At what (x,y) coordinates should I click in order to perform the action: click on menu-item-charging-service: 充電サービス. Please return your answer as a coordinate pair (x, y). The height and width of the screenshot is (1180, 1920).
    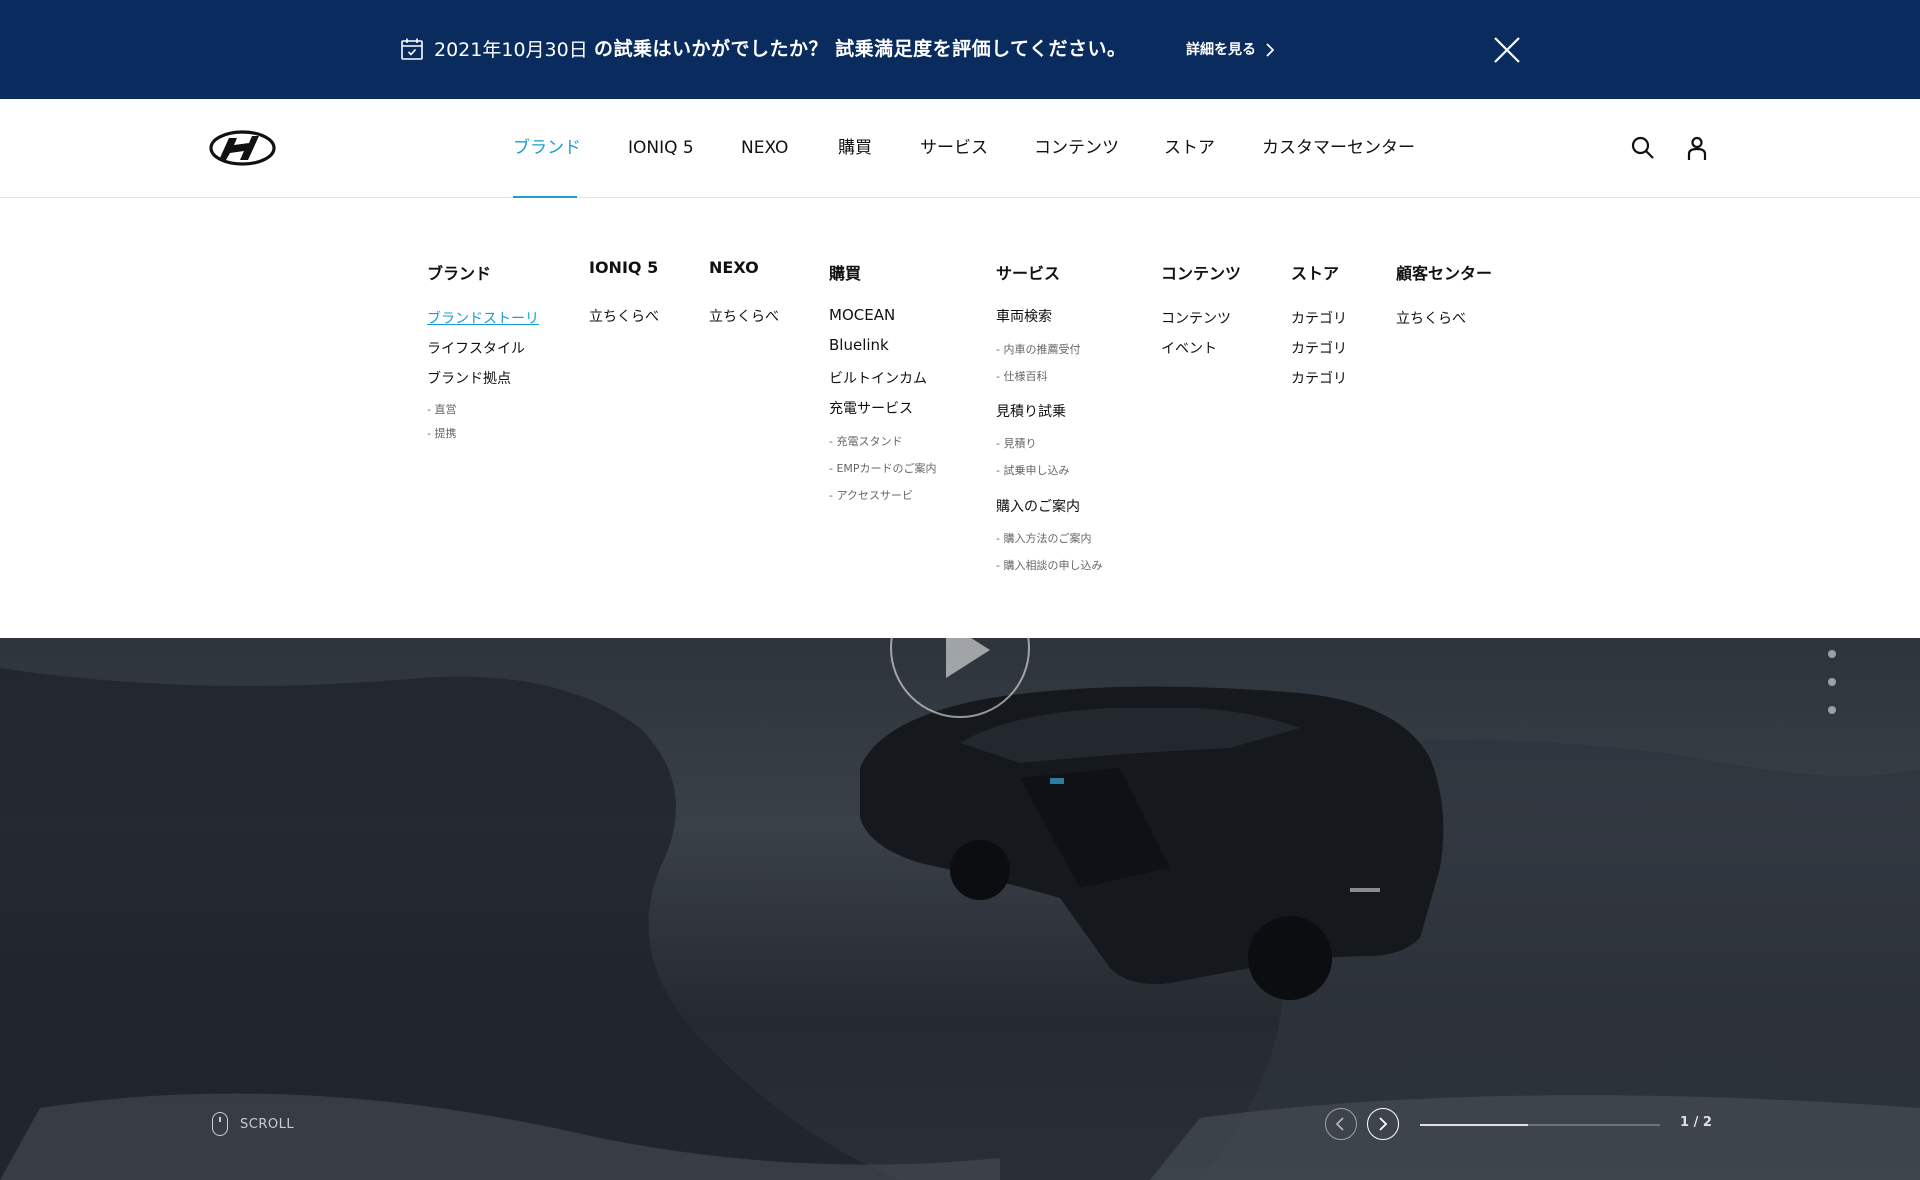
    Looking at the image, I should click on (871, 408).